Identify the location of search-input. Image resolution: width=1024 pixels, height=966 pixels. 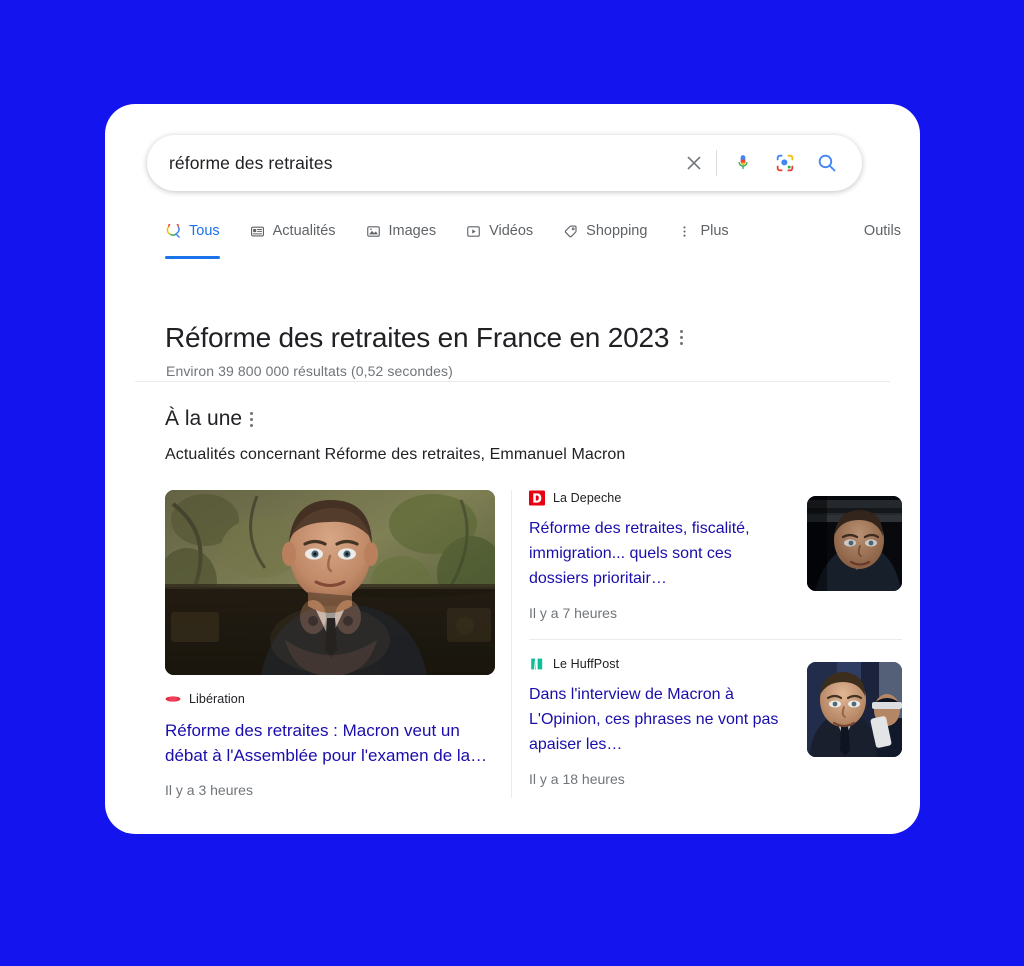
(423, 163).